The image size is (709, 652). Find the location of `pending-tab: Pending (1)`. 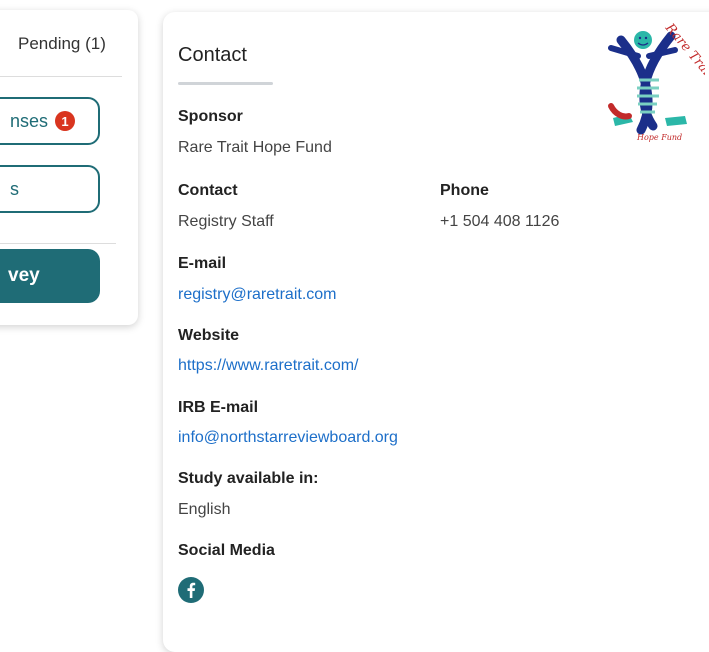

pending-tab: Pending (1) is located at coordinates (62, 44).